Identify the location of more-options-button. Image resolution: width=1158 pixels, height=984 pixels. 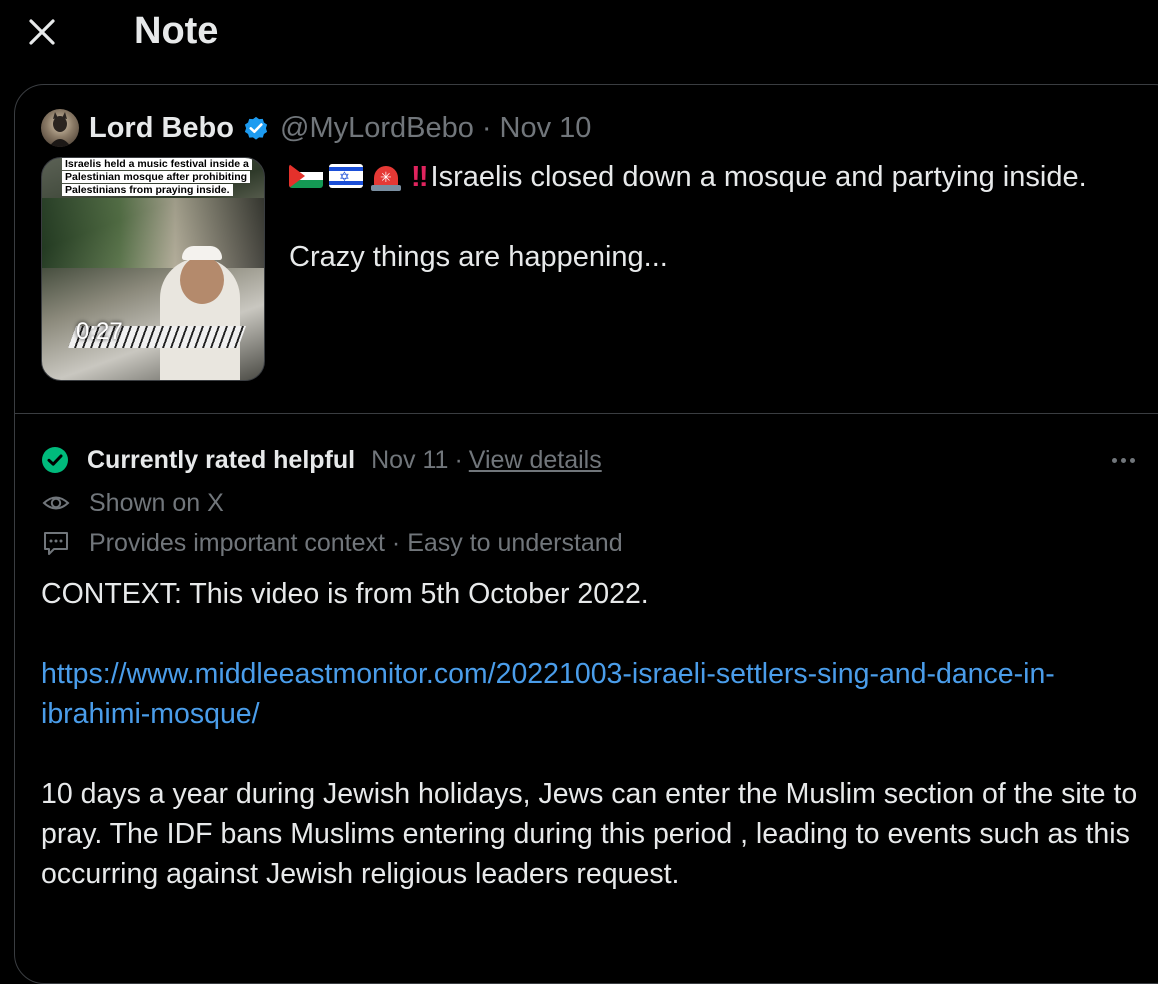
(1123, 460).